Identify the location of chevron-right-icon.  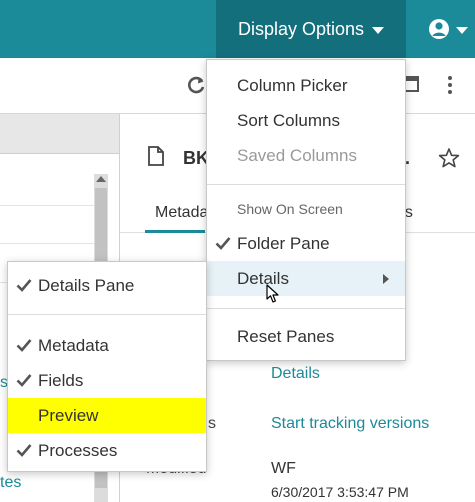
(386, 279).